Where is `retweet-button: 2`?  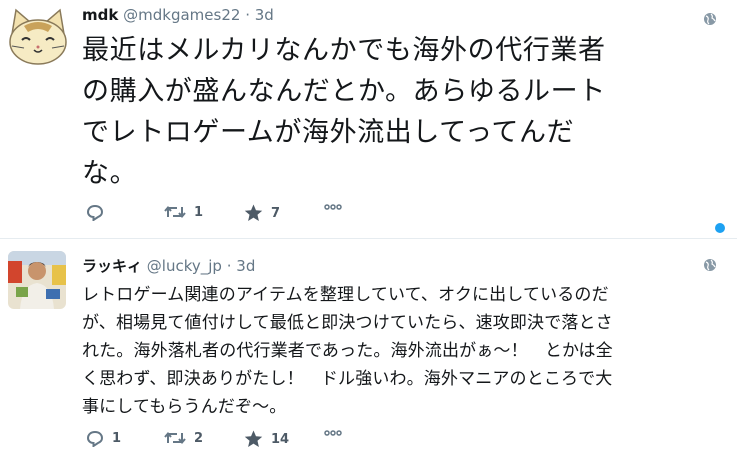
retweet-button: 2 is located at coordinates (183, 438).